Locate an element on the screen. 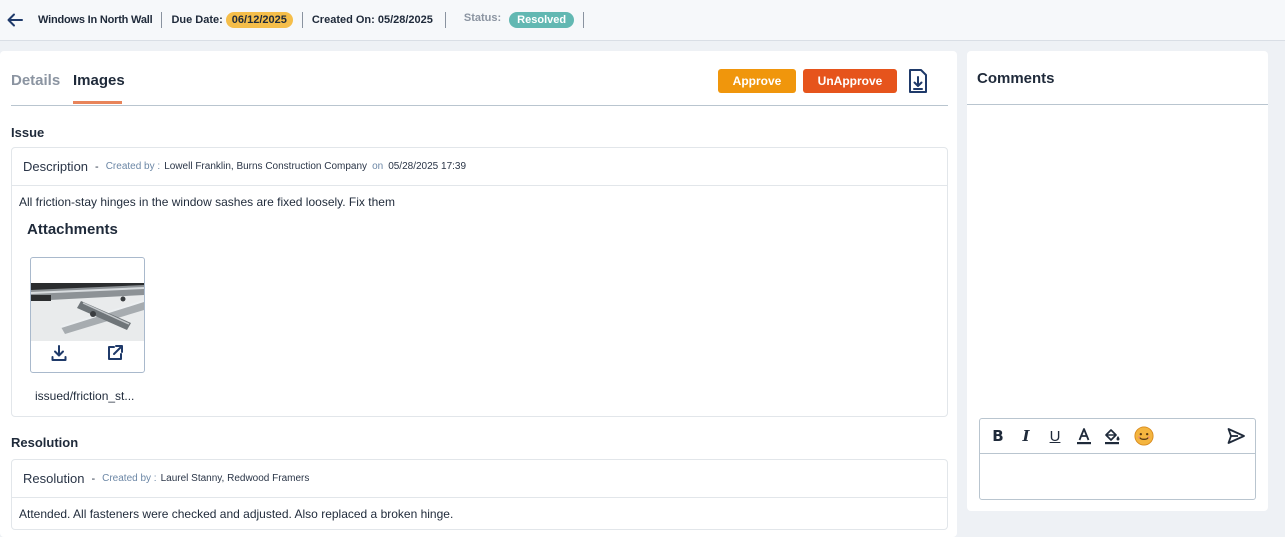 The image size is (1285, 537). open-external-icon is located at coordinates (115, 353).